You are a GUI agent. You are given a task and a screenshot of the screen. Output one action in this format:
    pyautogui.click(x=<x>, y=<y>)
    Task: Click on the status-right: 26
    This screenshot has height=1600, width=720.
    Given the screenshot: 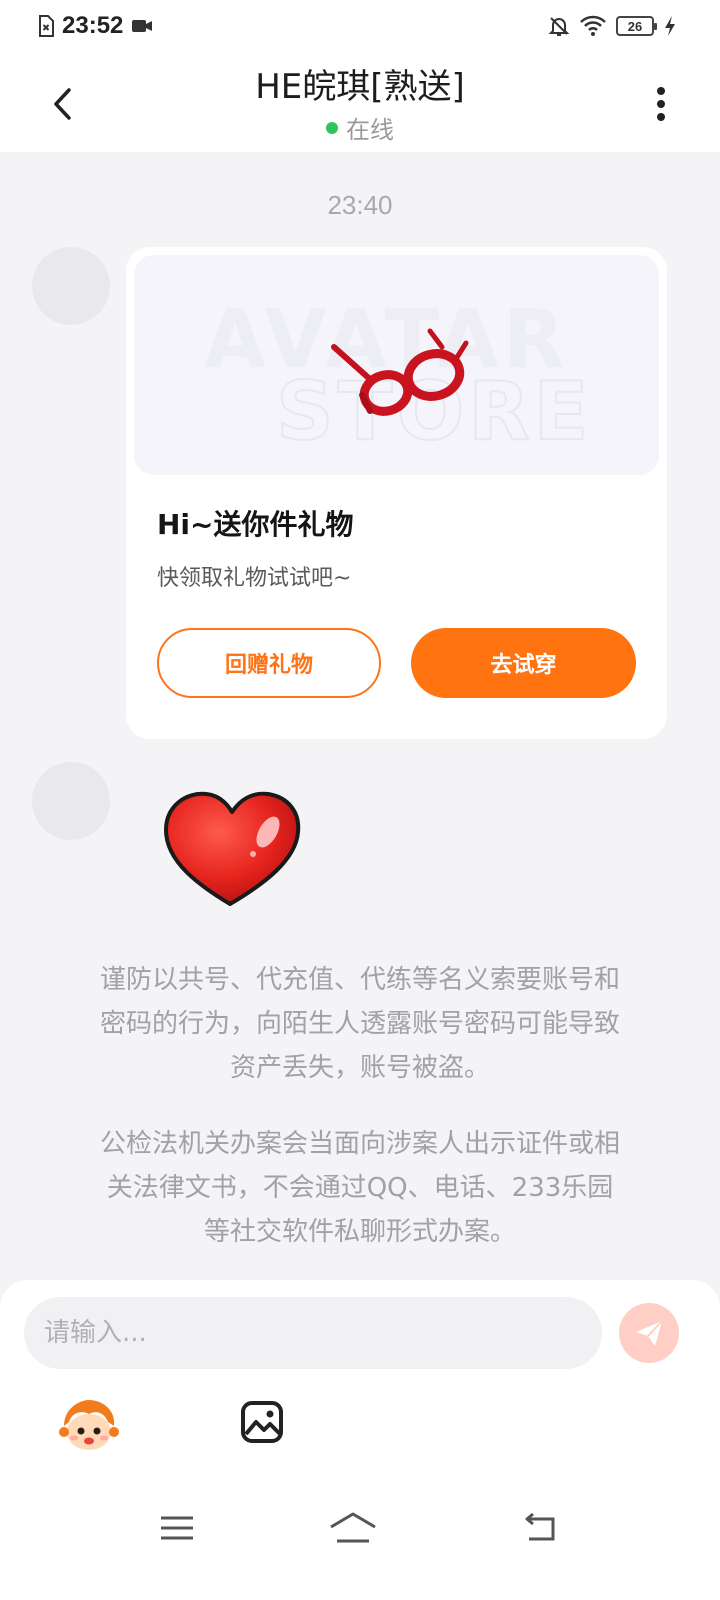 What is the action you would take?
    pyautogui.click(x=612, y=26)
    